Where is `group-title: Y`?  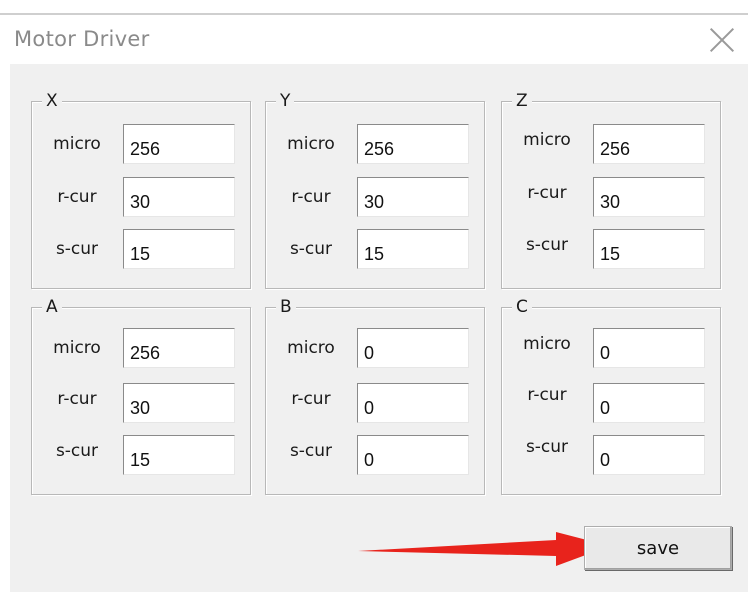
group-title: Y is located at coordinates (285, 101).